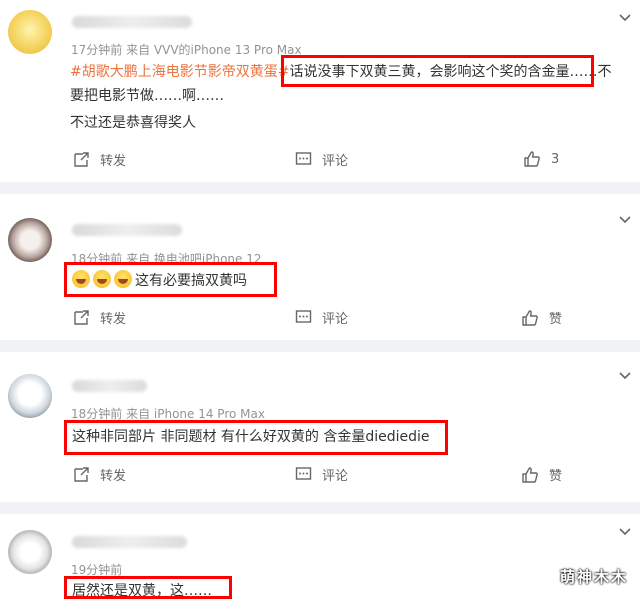  I want to click on comment-text-line3: 不过还是恭喜得奖人, so click(133, 123).